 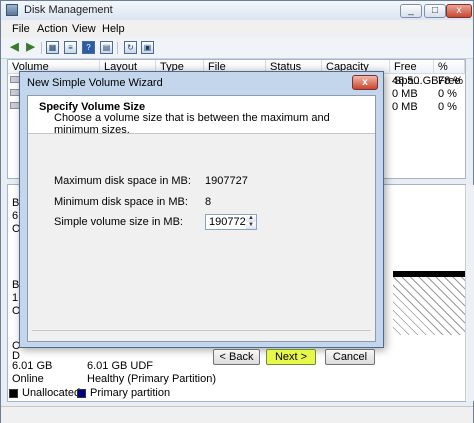 I want to click on unallocated-legend-label: Unallocated, so click(x=51, y=393).